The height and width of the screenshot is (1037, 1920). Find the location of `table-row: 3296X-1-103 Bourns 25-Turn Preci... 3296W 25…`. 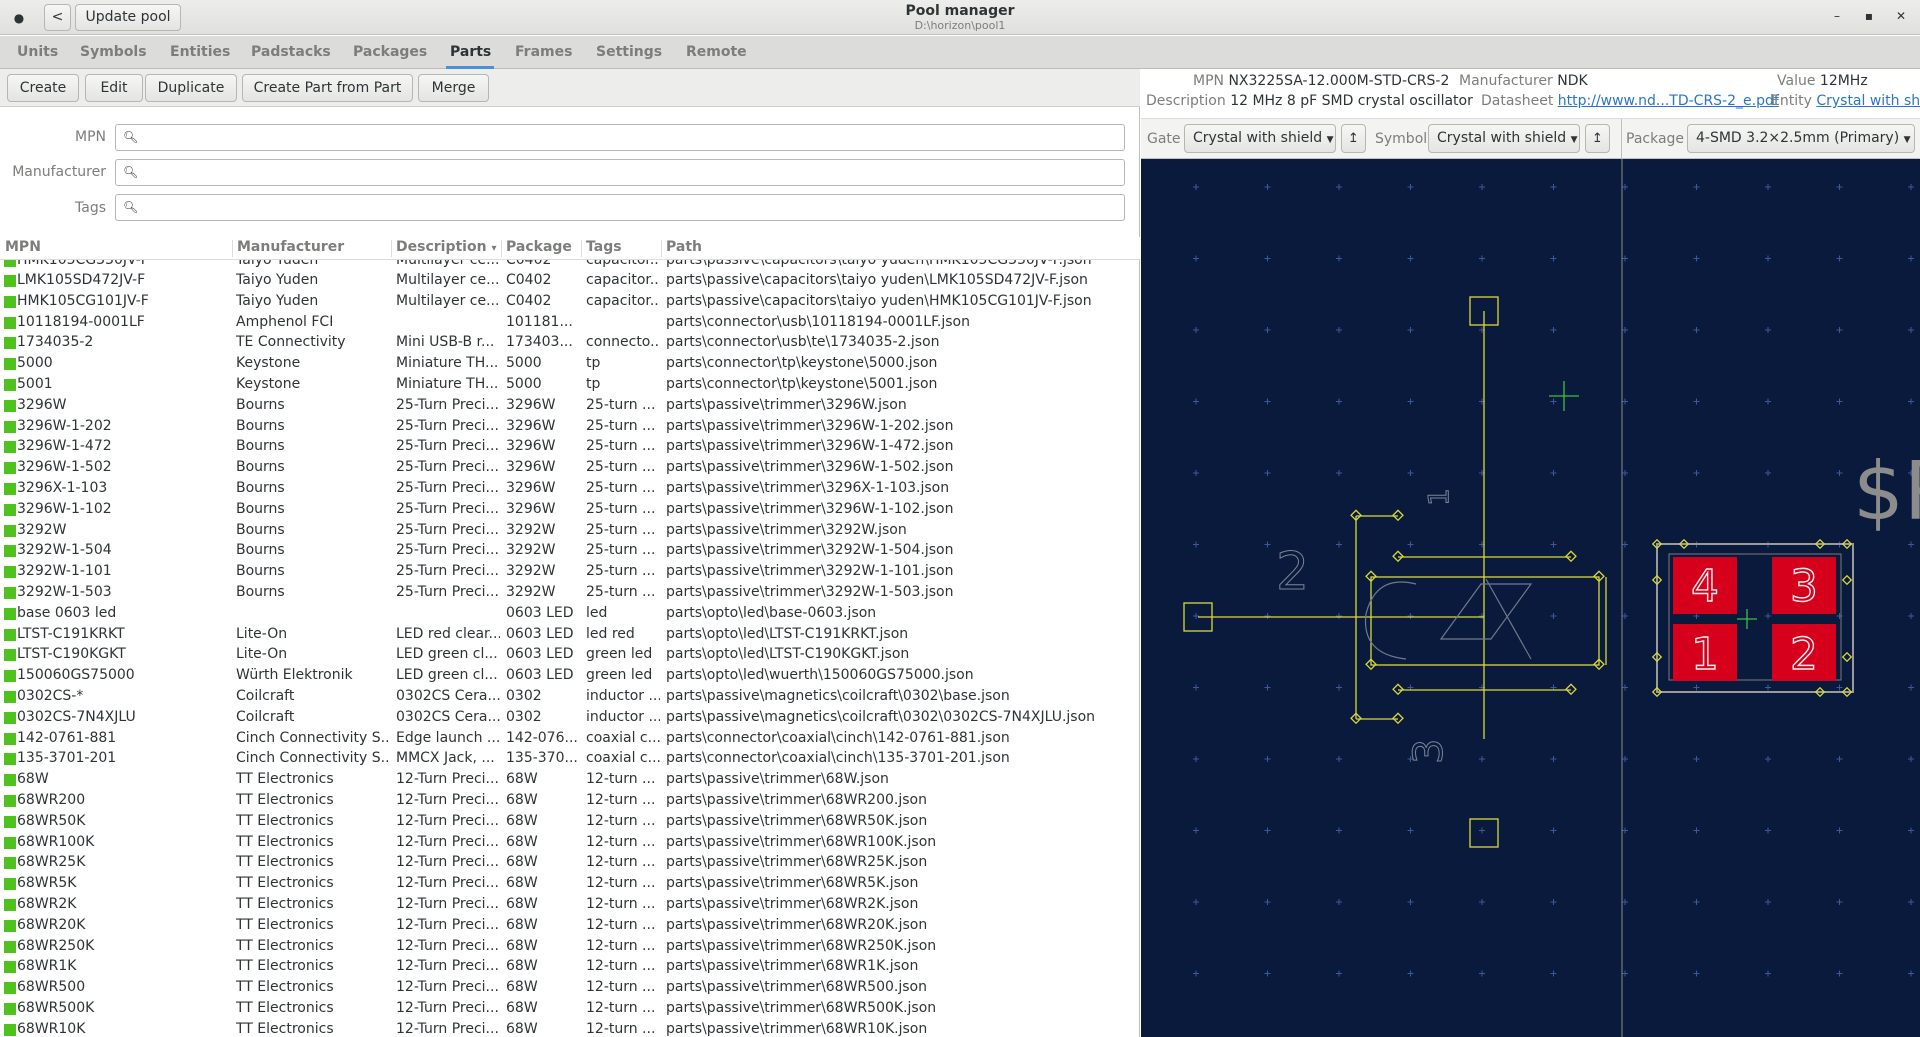

table-row: 3296X-1-103 Bourns 25-Turn Preci... 3296W 25… is located at coordinates (570, 488).